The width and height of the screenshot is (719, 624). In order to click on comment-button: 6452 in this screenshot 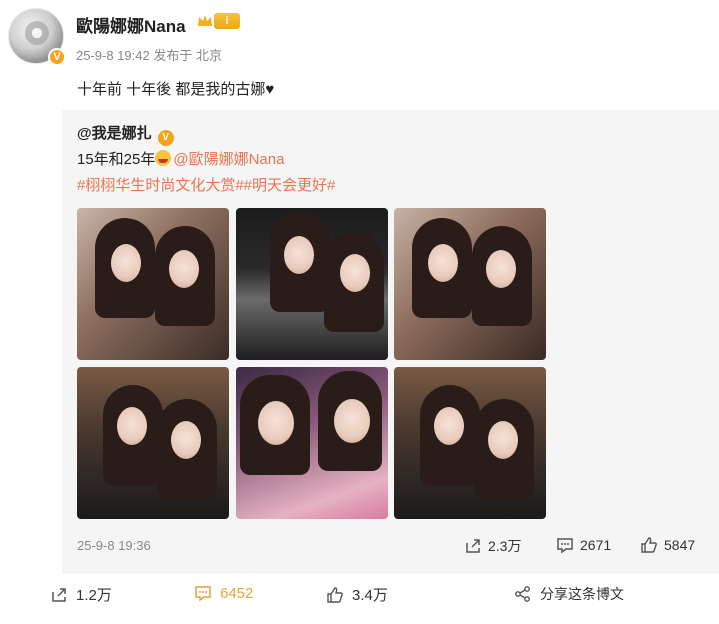, I will do `click(223, 593)`.